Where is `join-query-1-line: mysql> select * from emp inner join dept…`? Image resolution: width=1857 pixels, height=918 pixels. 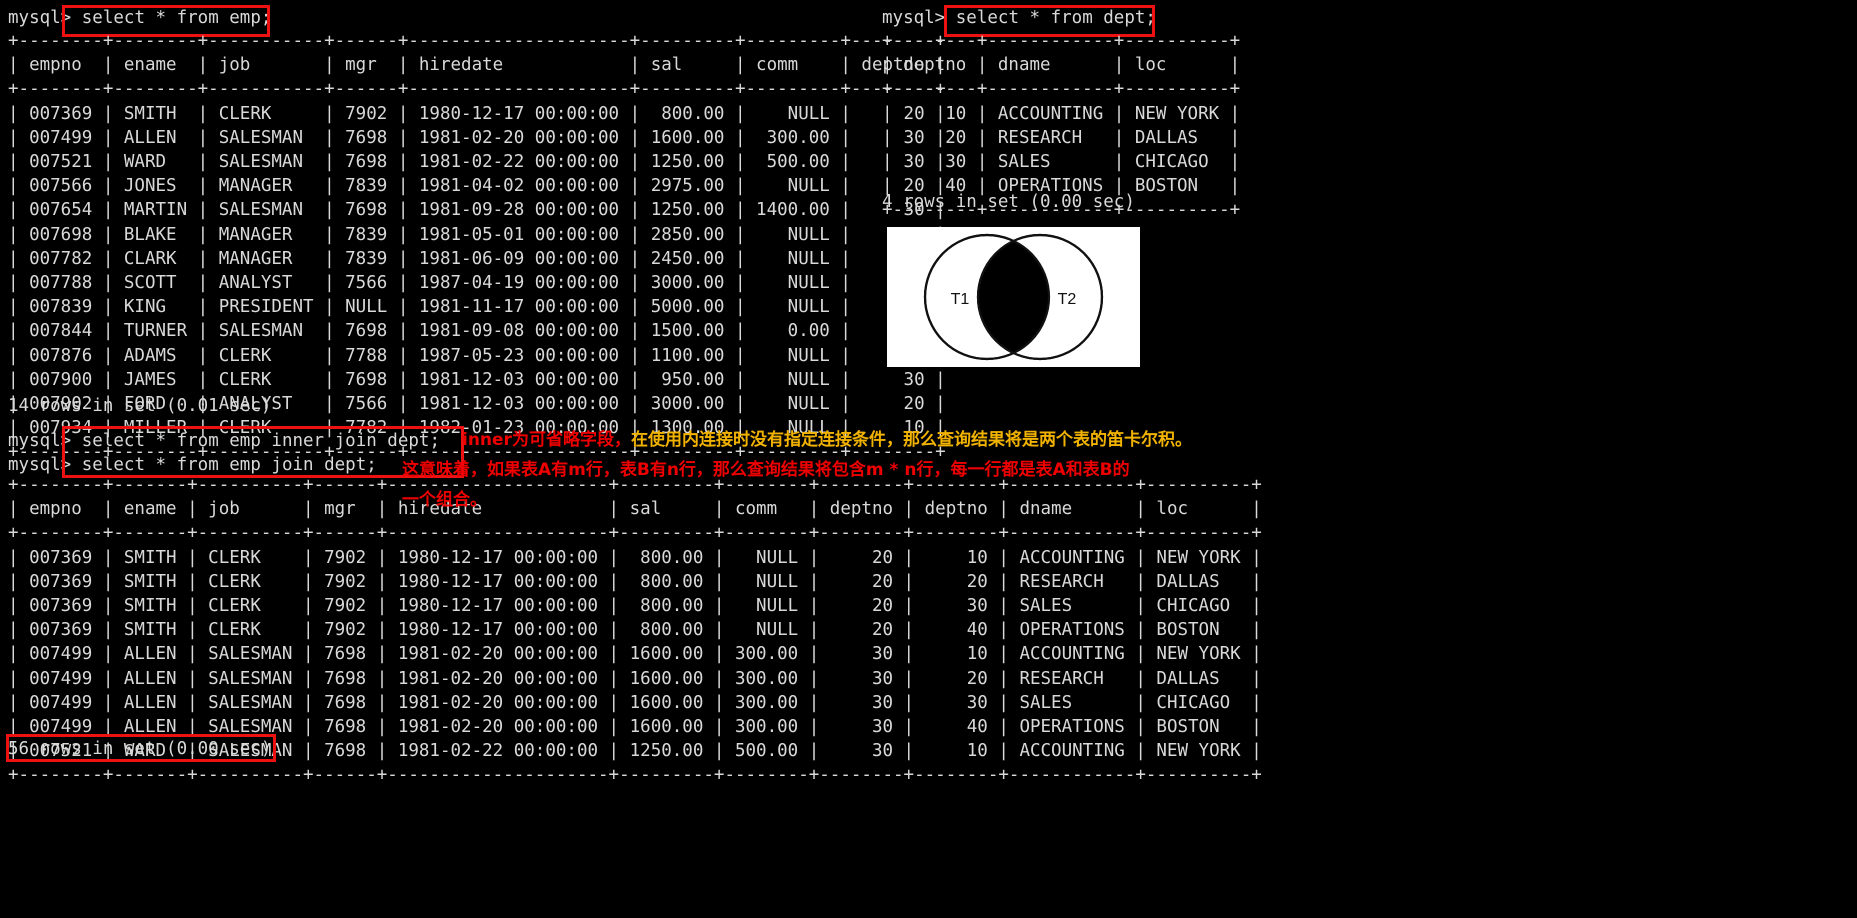 join-query-1-line: mysql> select * from emp inner join dept… is located at coordinates (224, 441).